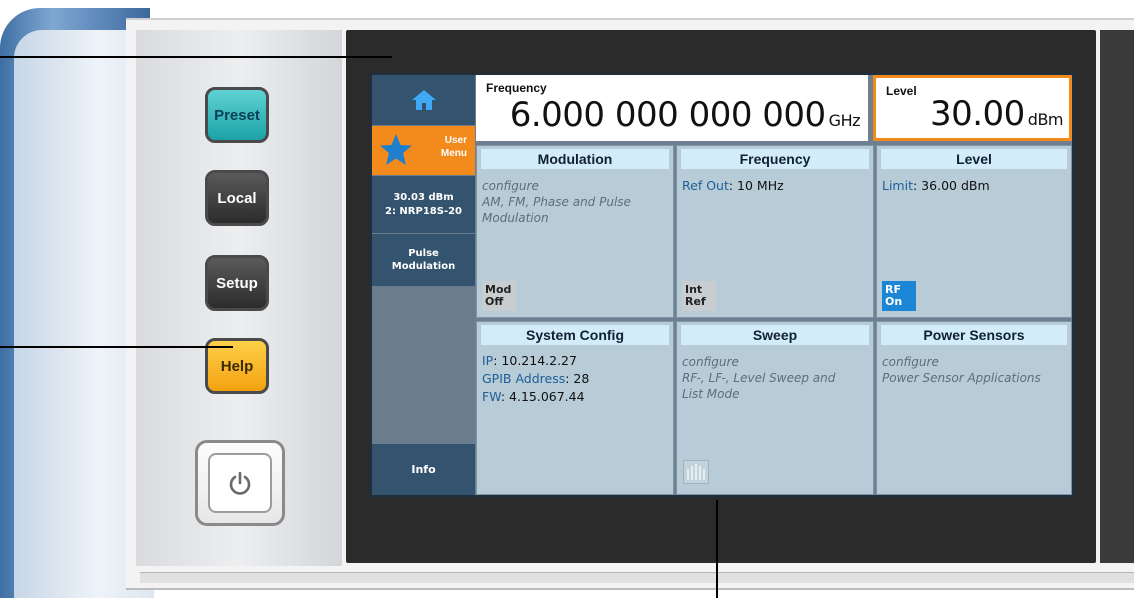 The image size is (1134, 598). What do you see at coordinates (775, 335) in the screenshot?
I see `tile-title: Sweep` at bounding box center [775, 335].